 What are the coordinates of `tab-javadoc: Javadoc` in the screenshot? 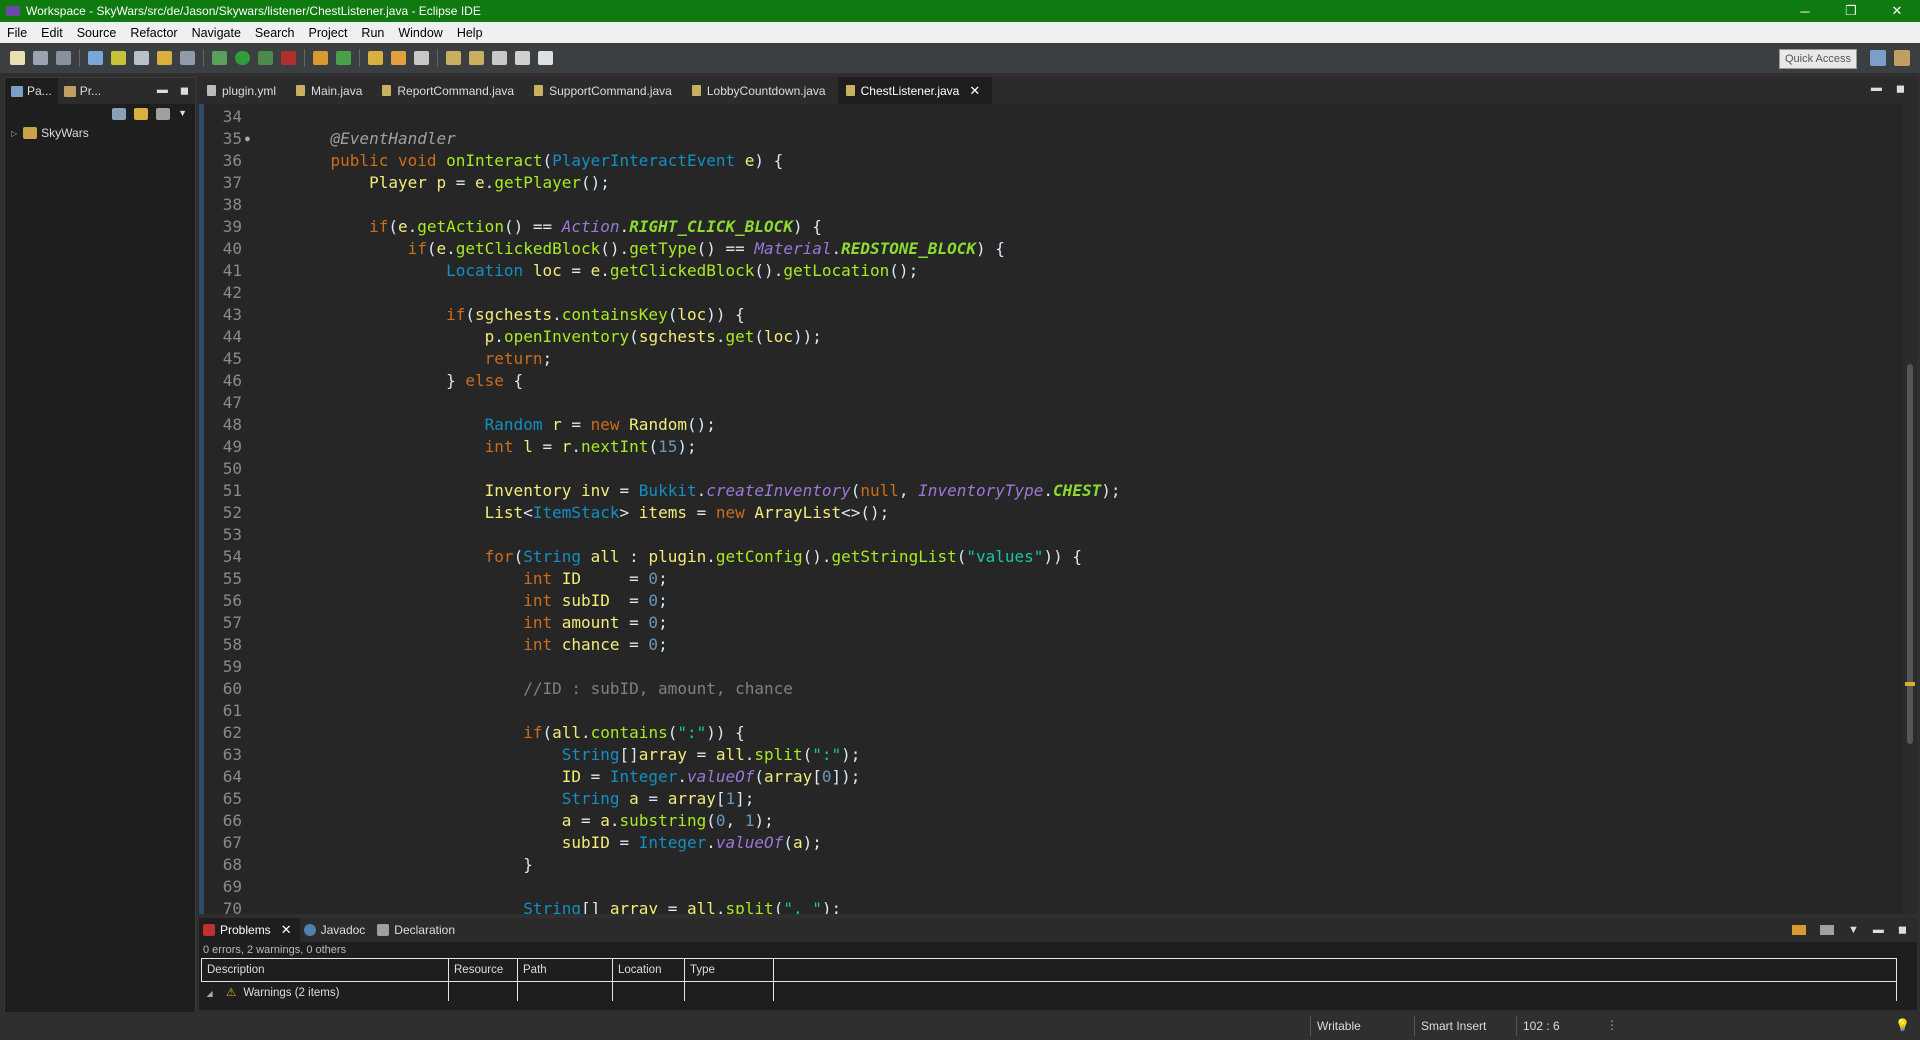 It's located at (337, 930).